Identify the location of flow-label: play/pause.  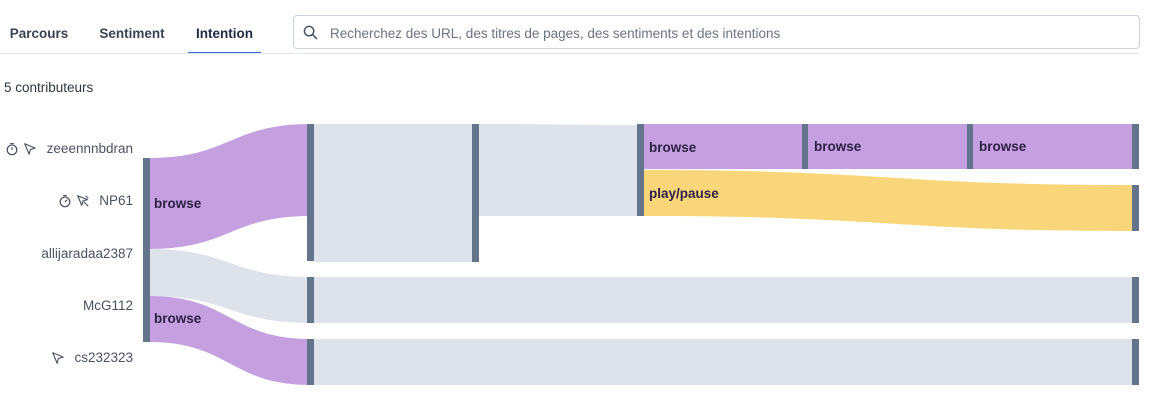
(684, 193).